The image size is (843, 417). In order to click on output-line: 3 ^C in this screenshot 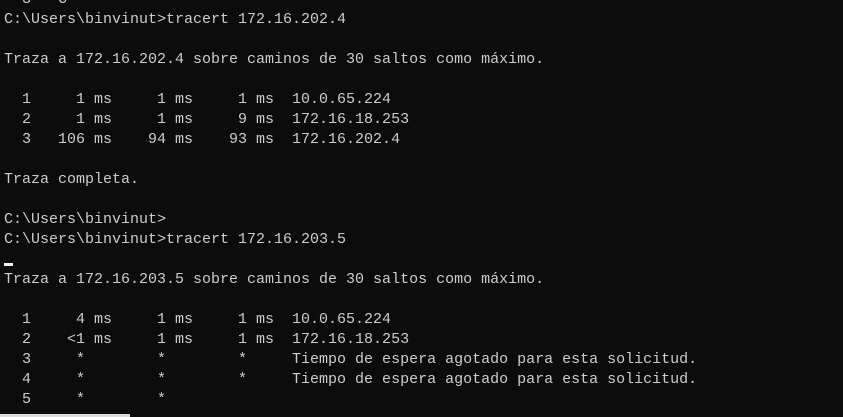, I will do `click(423, 5)`.